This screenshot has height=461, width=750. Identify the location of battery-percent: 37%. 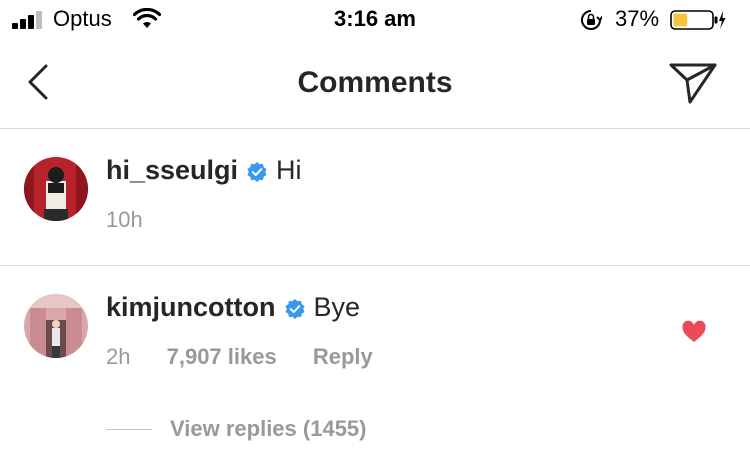
(637, 18).